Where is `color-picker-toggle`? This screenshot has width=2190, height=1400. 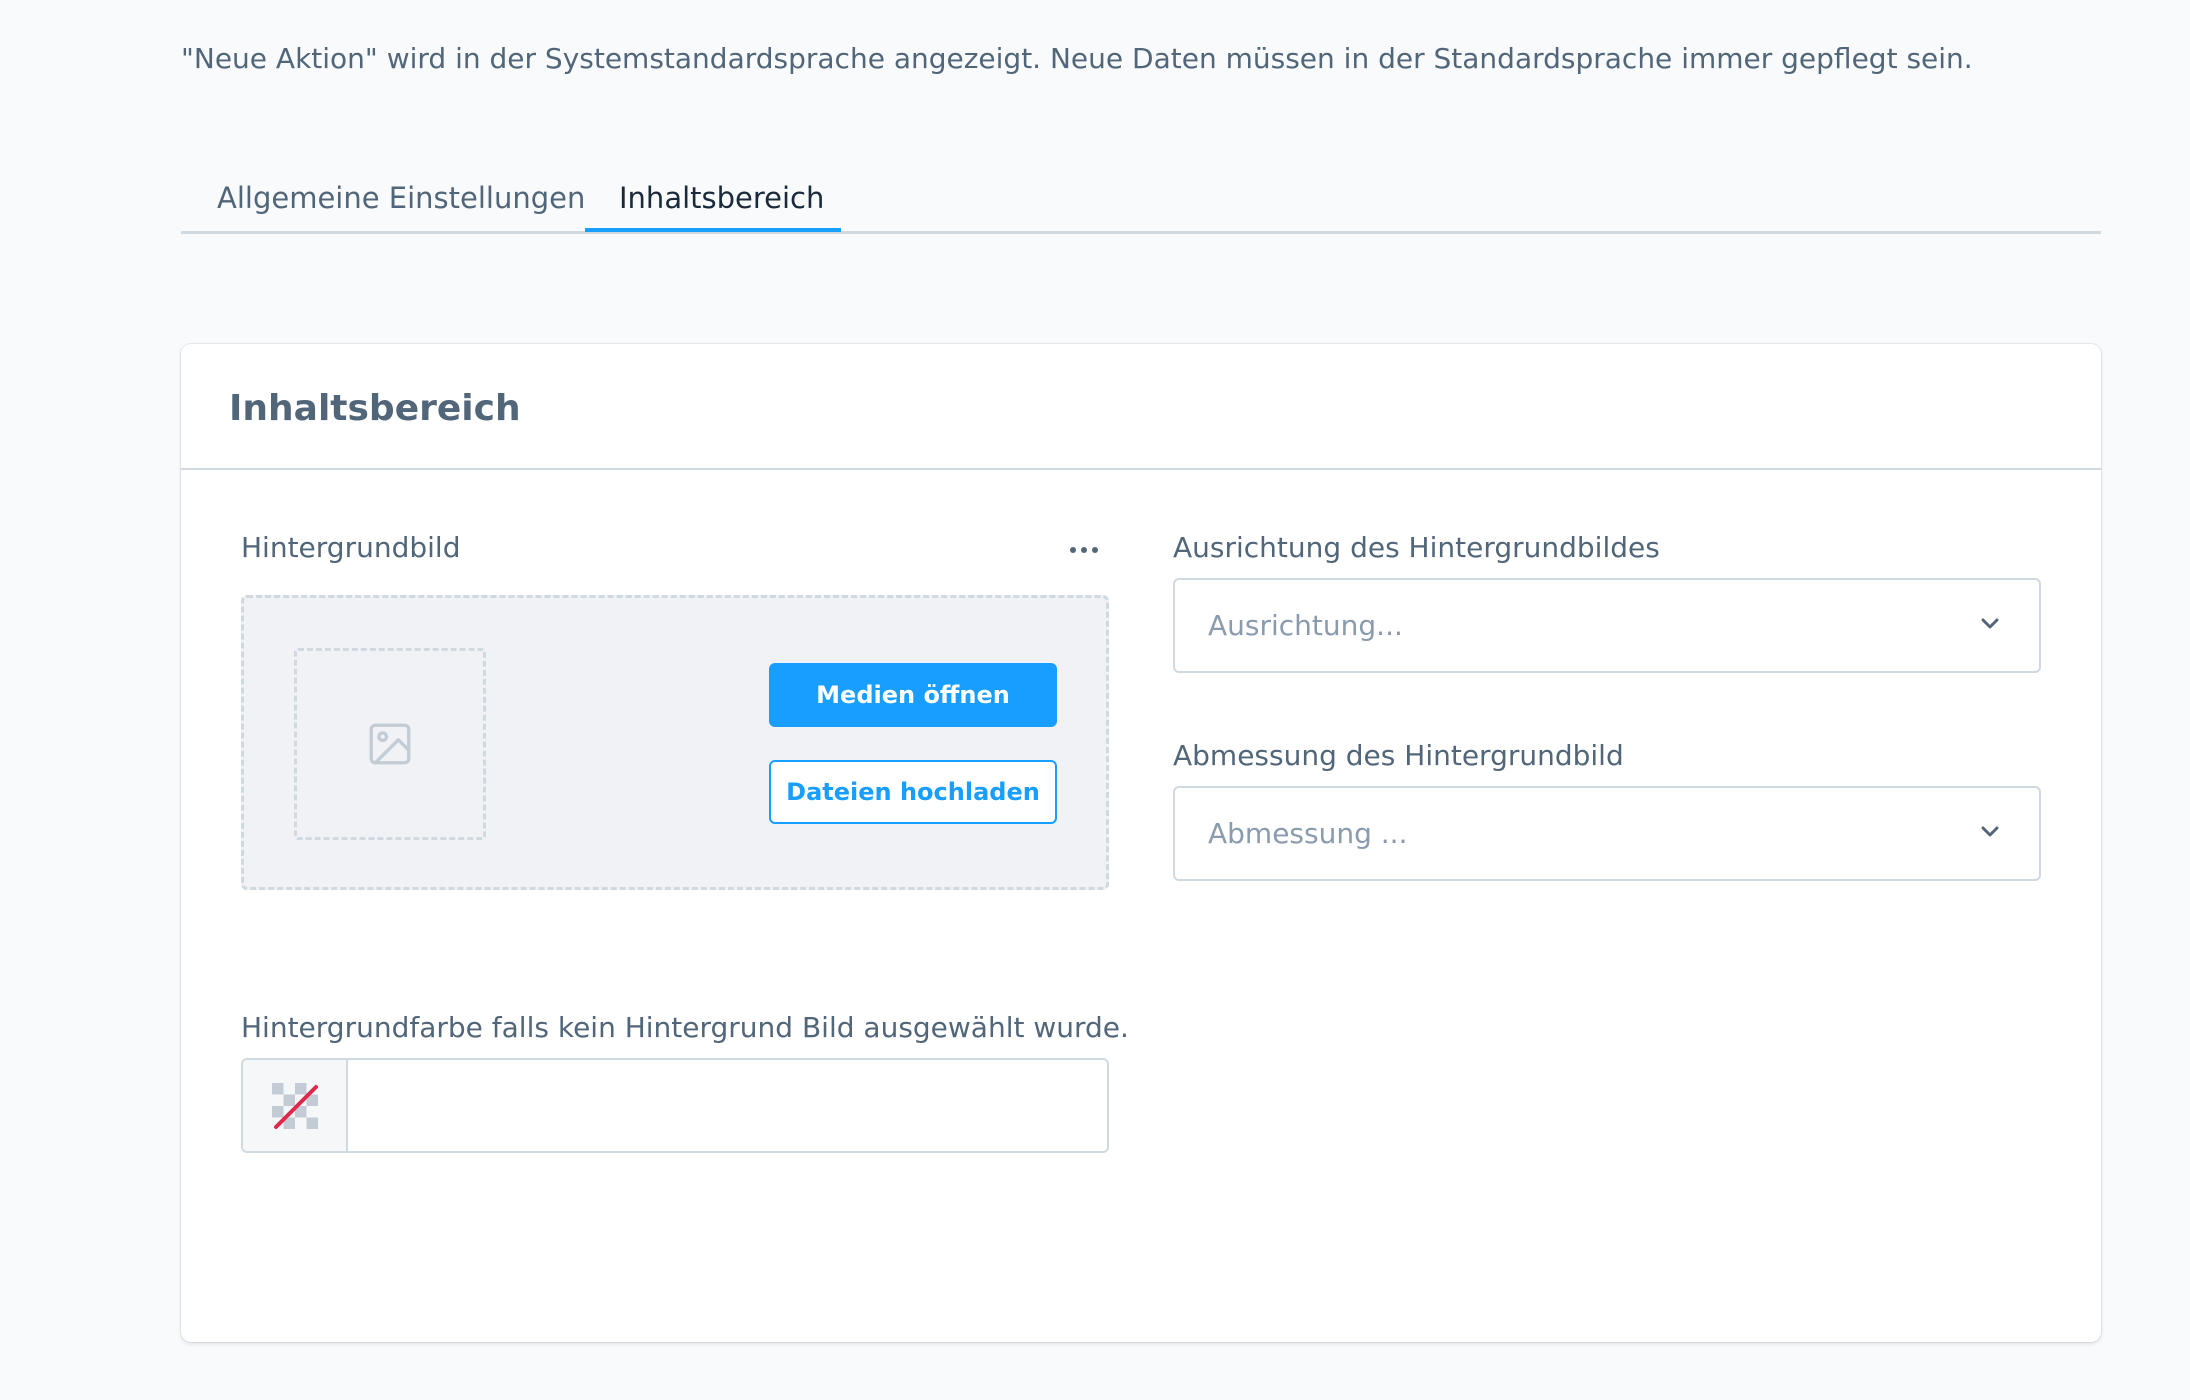 color-picker-toggle is located at coordinates (295, 1105).